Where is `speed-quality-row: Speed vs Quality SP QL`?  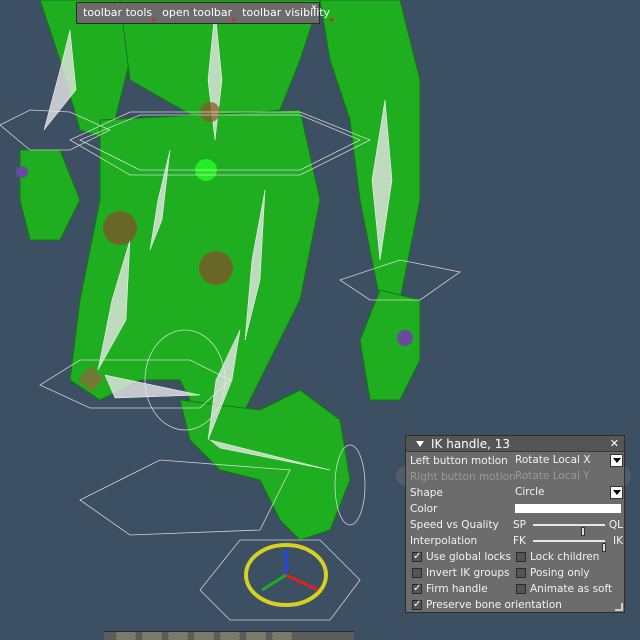 speed-quality-row: Speed vs Quality SP QL is located at coordinates (515, 526).